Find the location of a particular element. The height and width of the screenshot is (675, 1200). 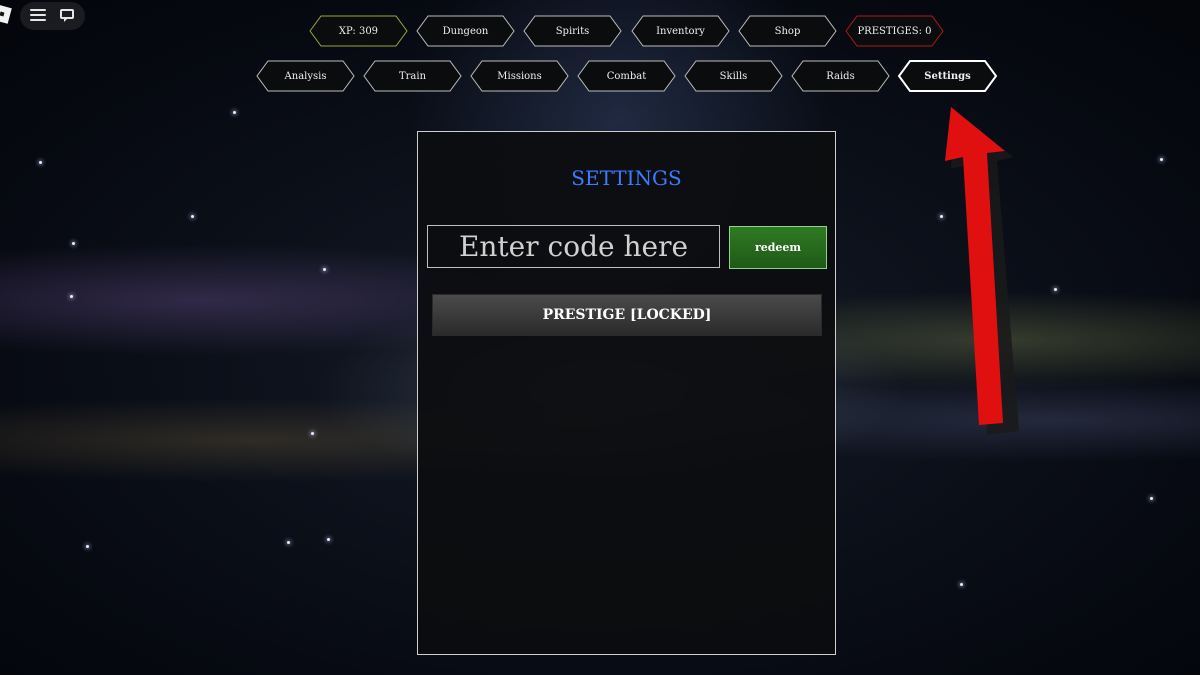

nav-label: Raids is located at coordinates (840, 76).